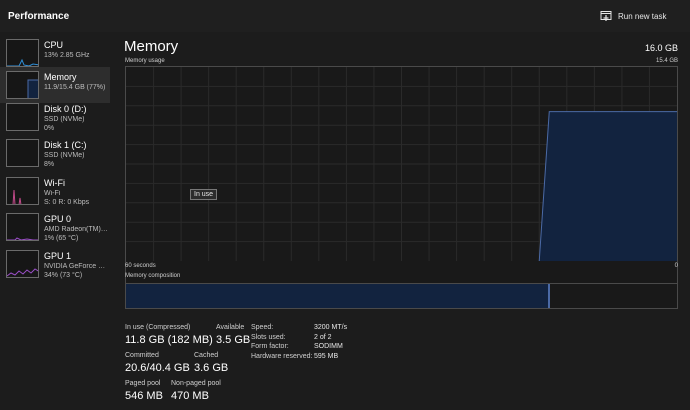 Image resolution: width=690 pixels, height=410 pixels. What do you see at coordinates (39, 16) in the screenshot?
I see `page-header-title: Performance` at bounding box center [39, 16].